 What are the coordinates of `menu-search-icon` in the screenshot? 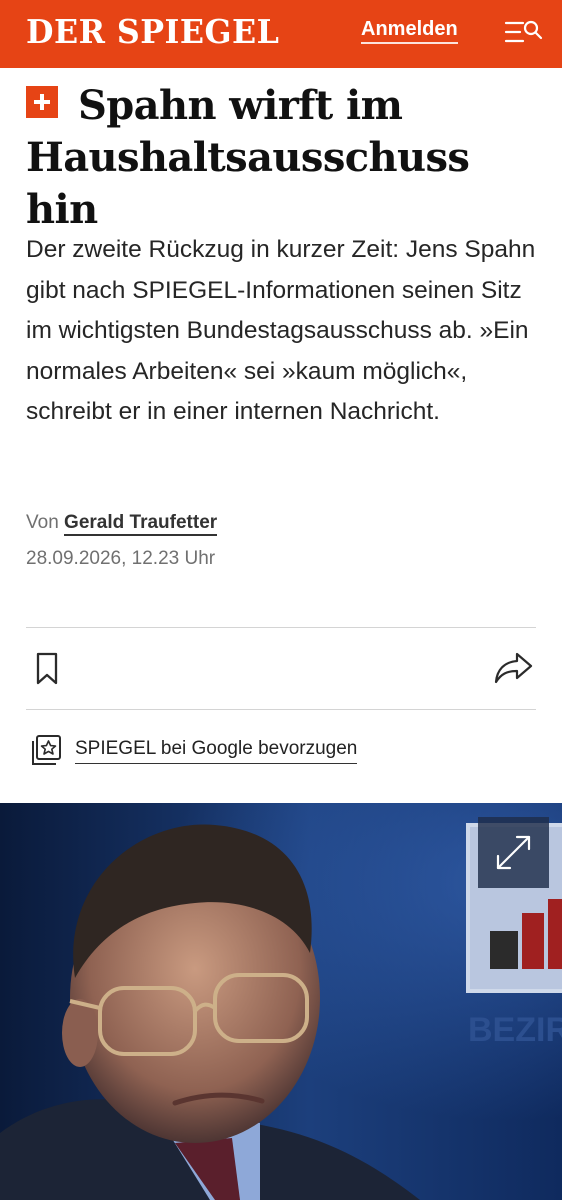 It's located at (524, 33).